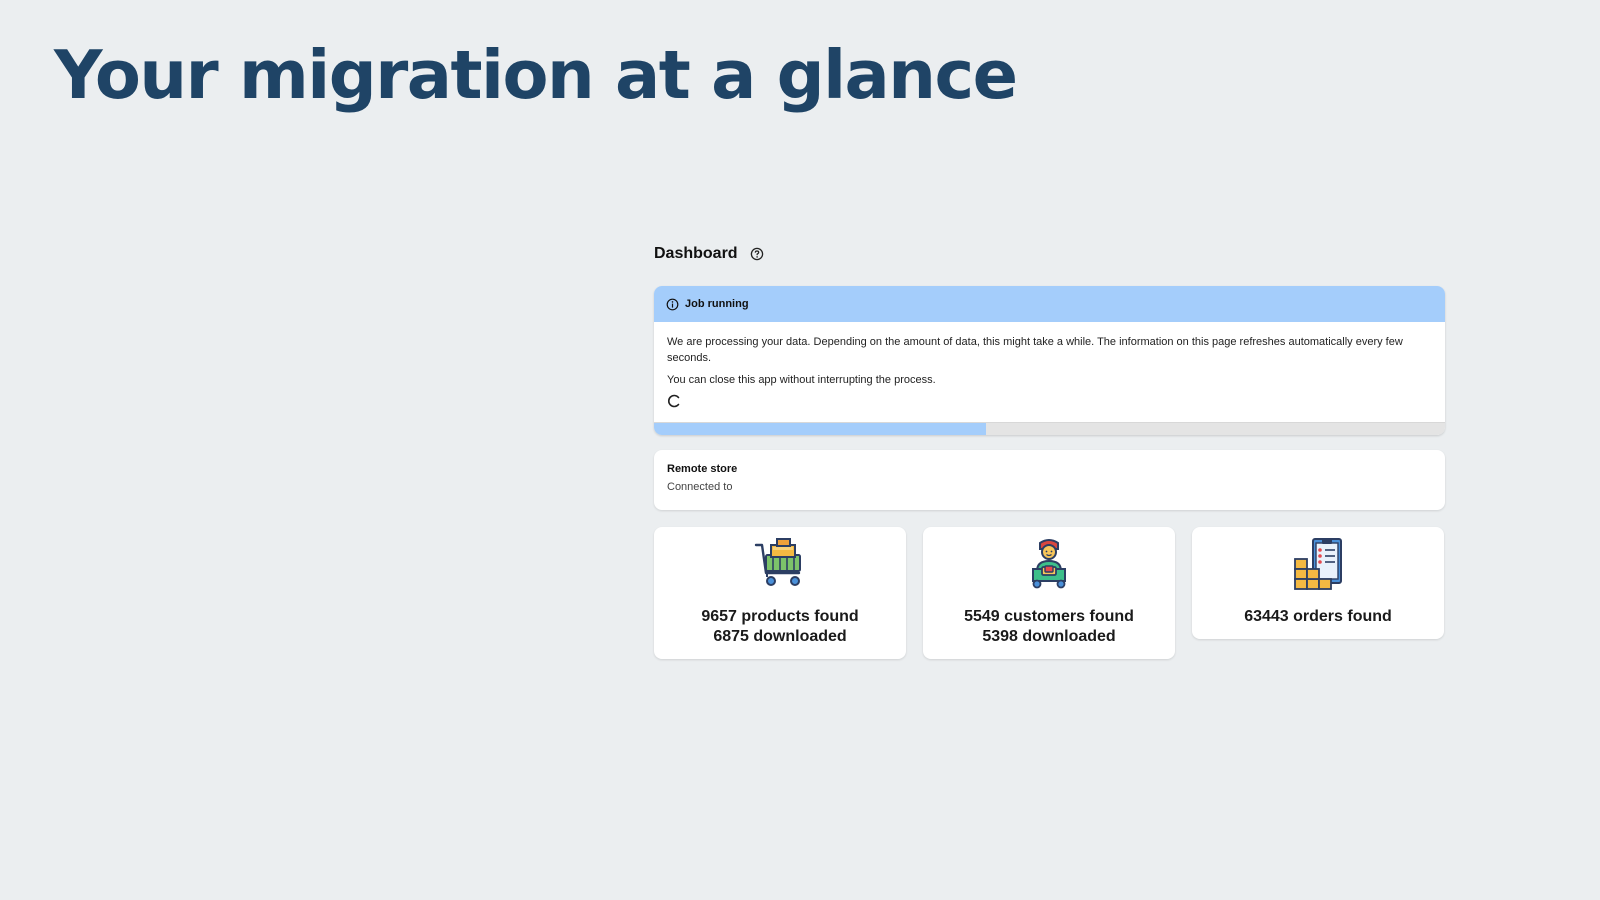  I want to click on shopping-cart-icon, so click(777, 562).